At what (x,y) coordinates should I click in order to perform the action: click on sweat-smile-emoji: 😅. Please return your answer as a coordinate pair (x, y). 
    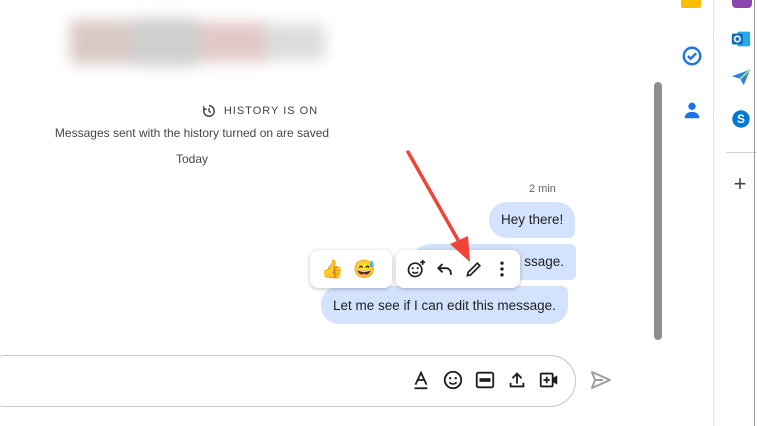
    Looking at the image, I should click on (364, 269).